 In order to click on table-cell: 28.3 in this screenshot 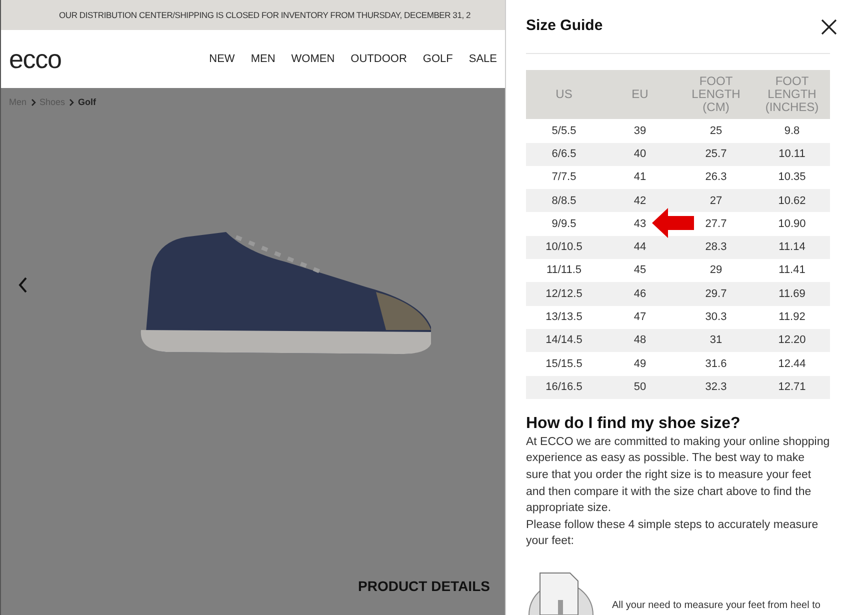, I will do `click(716, 248)`.